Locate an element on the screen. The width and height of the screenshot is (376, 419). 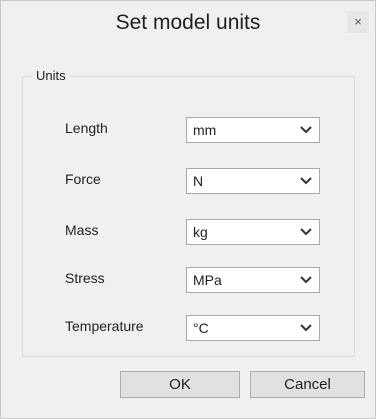
cancel-button: Cancel is located at coordinates (307, 384).